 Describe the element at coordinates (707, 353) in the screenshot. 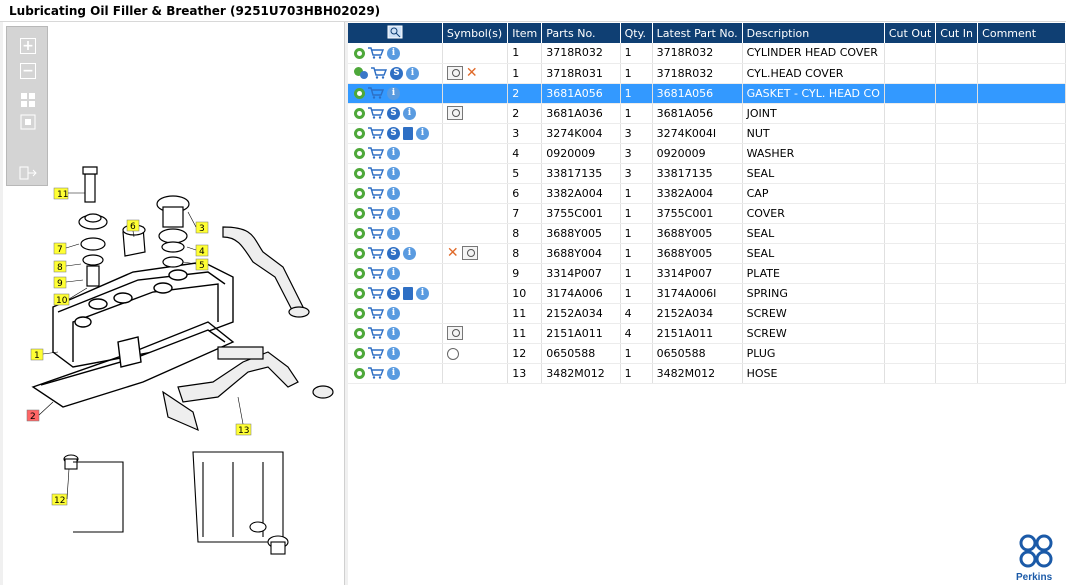

I see `table-row: i 12 0650588 1 0650588 PLUG` at that location.